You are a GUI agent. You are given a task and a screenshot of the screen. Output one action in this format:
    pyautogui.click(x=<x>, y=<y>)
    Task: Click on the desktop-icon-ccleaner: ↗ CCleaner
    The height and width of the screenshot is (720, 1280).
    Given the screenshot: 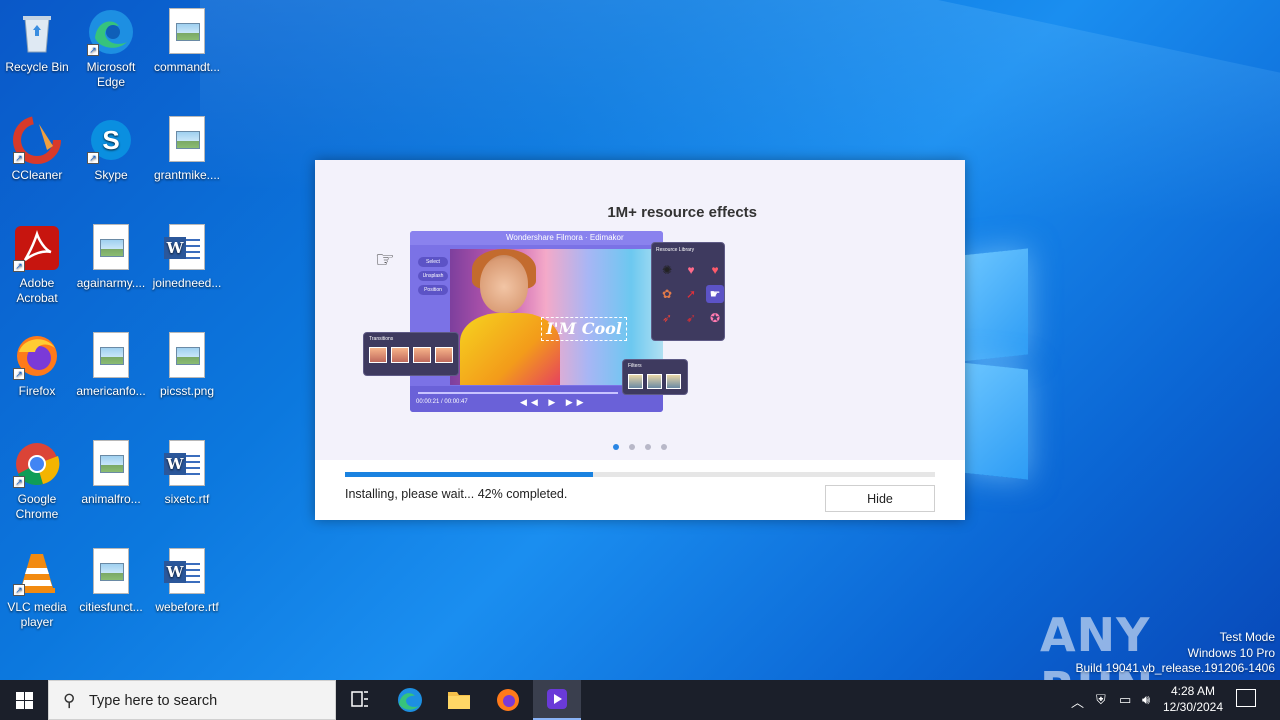 What is the action you would take?
    pyautogui.click(x=37, y=149)
    